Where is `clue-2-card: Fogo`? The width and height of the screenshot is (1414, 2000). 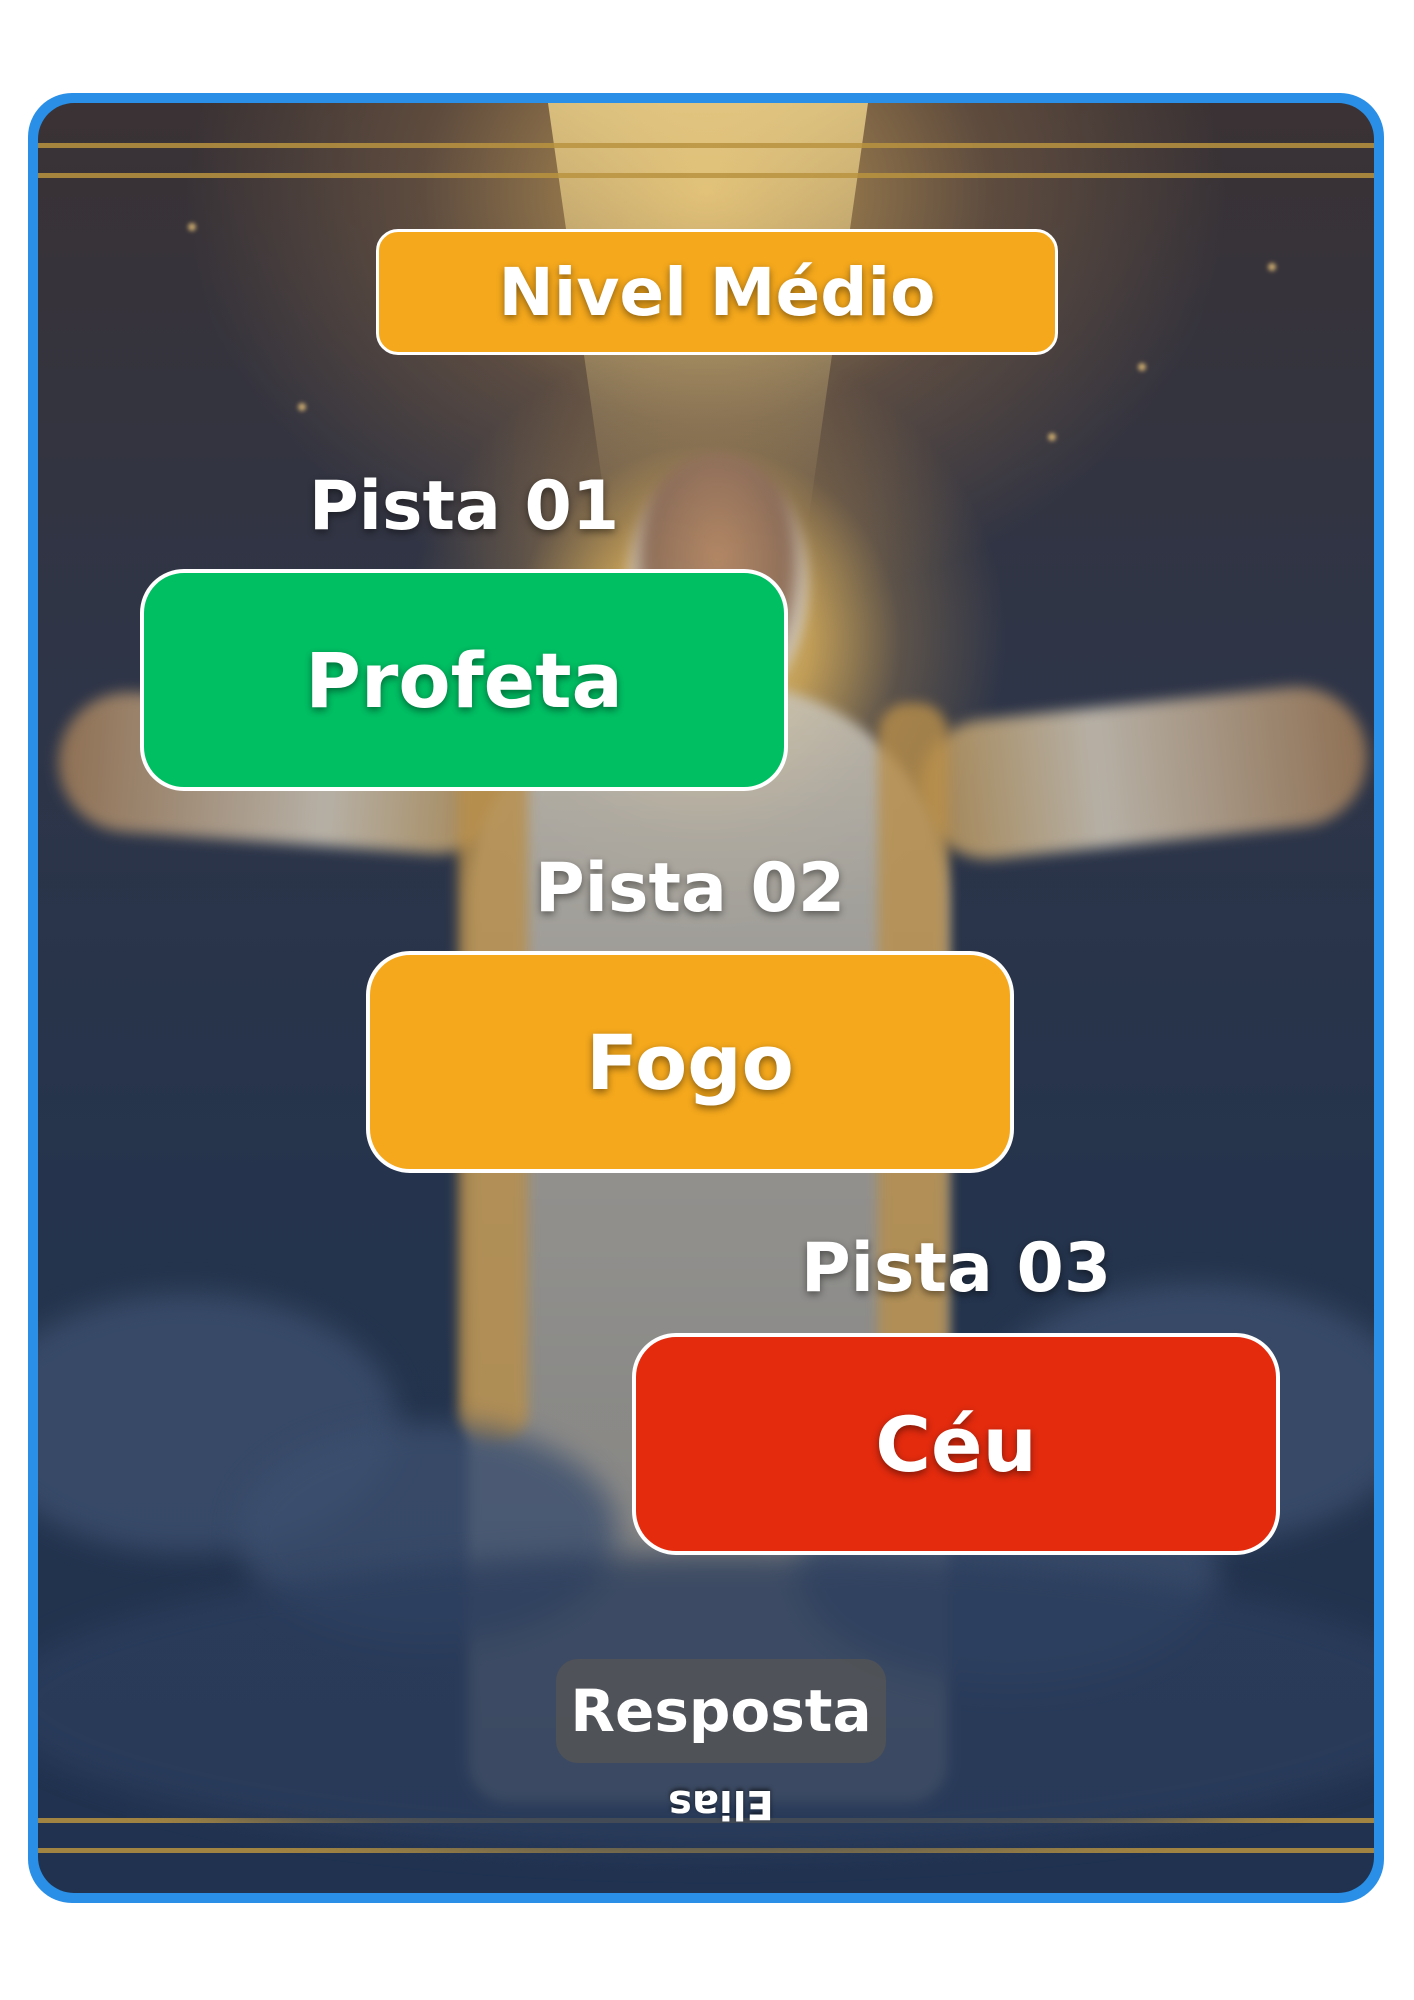 clue-2-card: Fogo is located at coordinates (690, 1062).